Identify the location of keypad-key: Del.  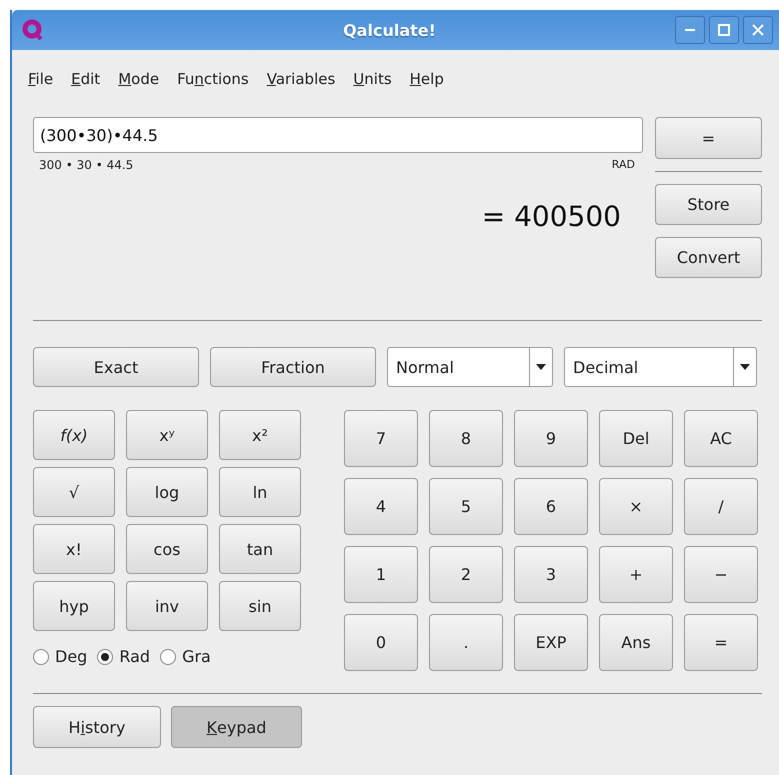
(636, 438).